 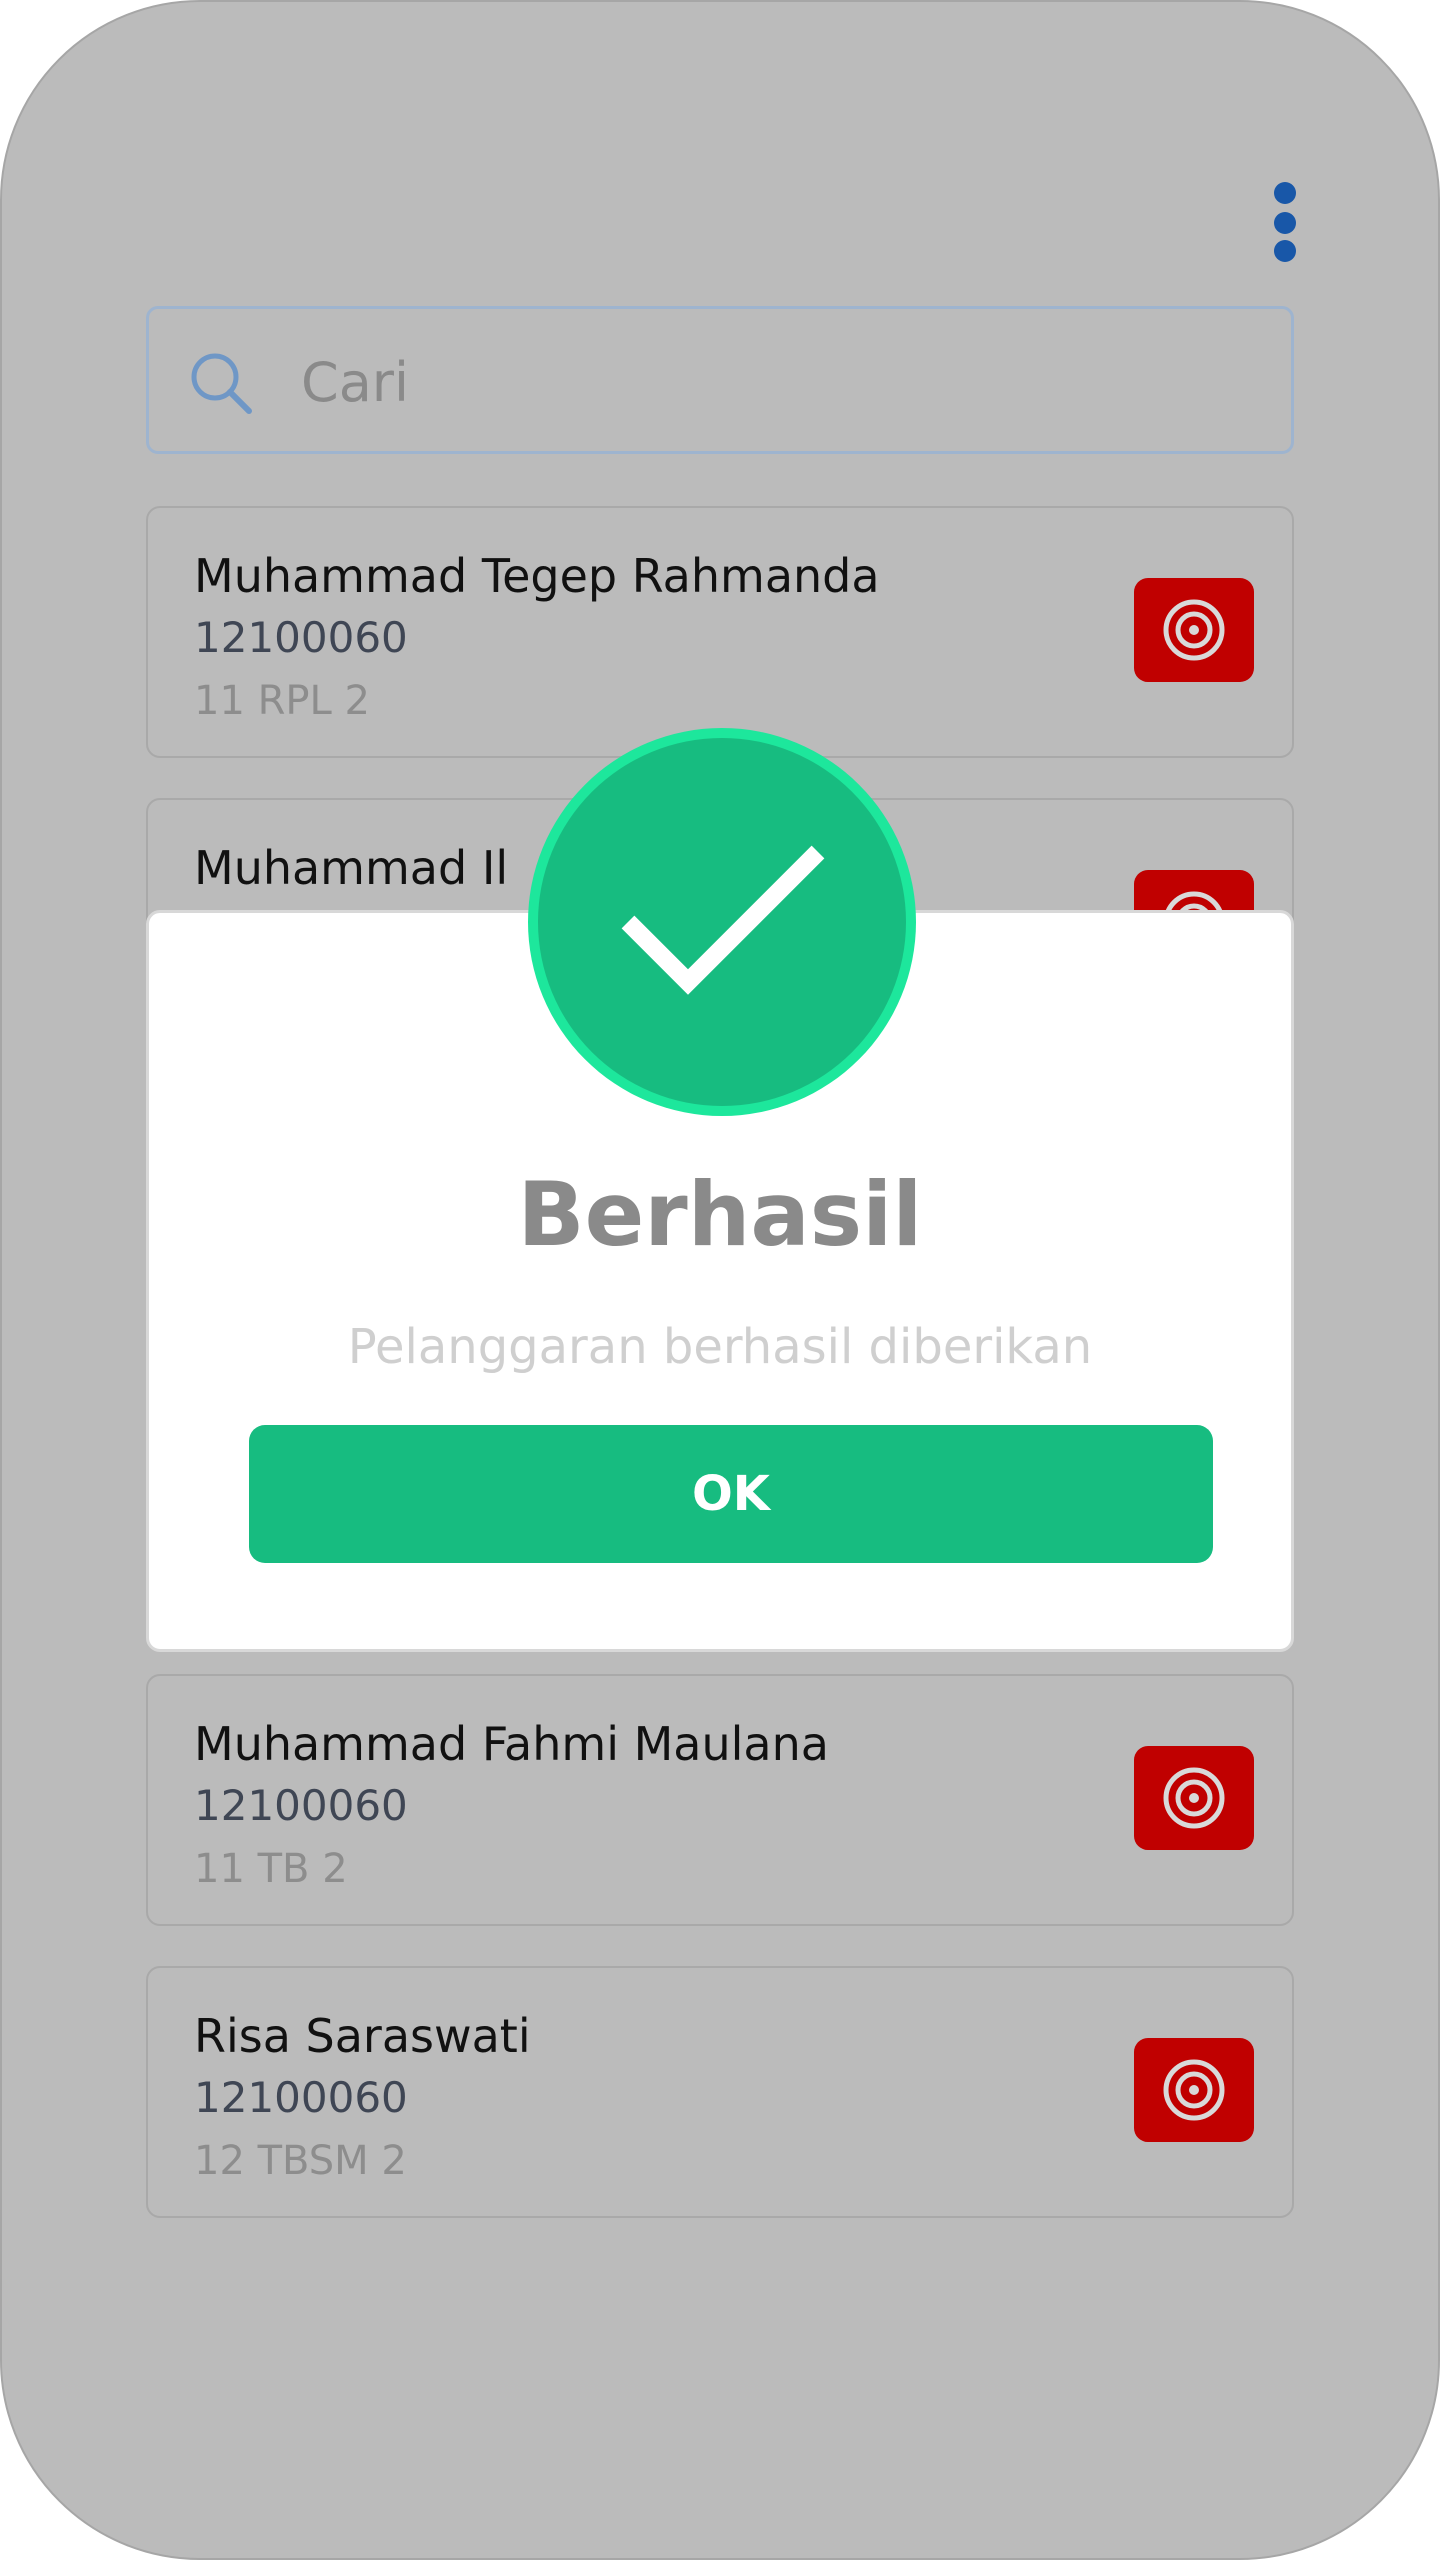 I want to click on ok-button: OK, so click(x=731, y=1494).